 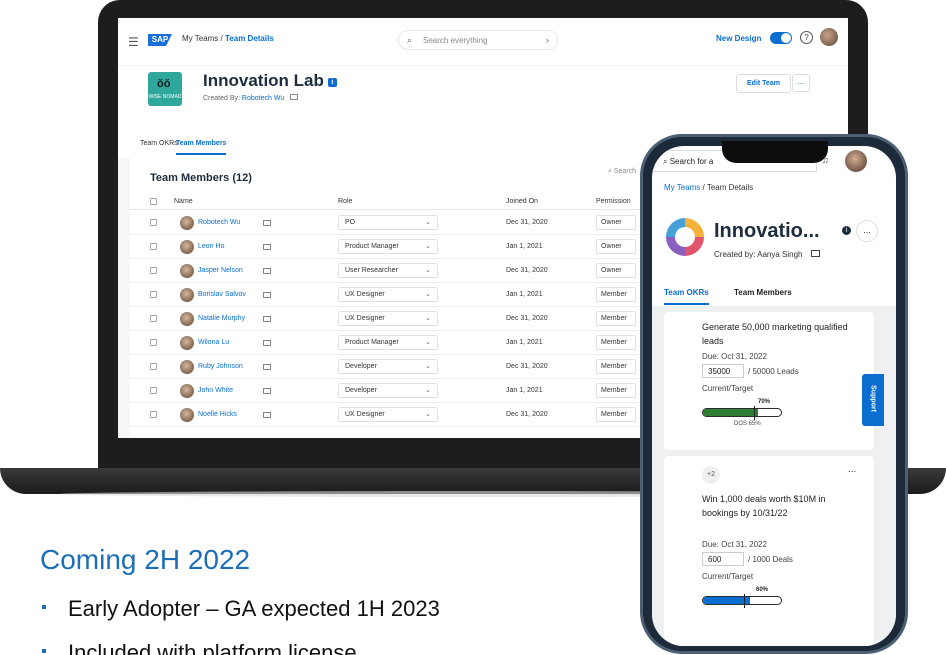 I want to click on bullet-dot, so click(x=44, y=607).